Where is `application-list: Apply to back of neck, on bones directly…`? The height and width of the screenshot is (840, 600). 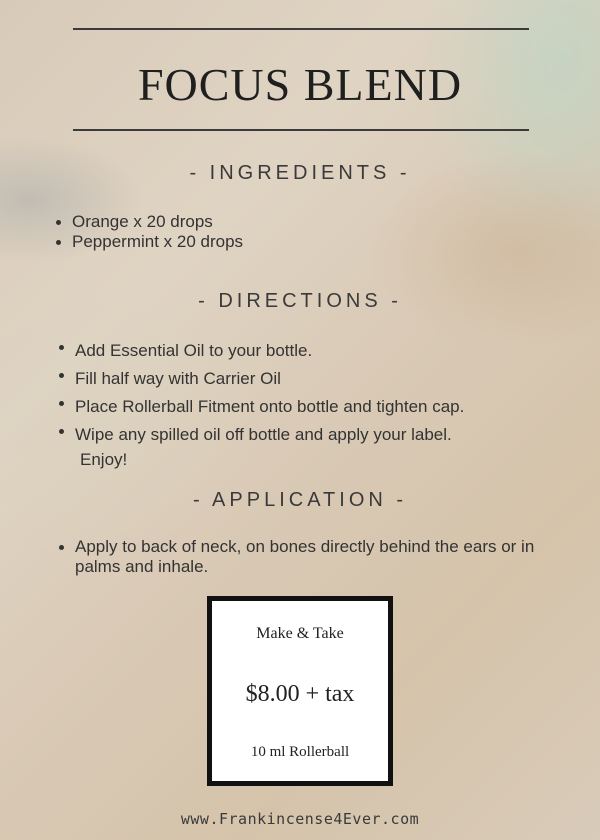
application-list: Apply to back of neck, on bones directly… is located at coordinates (310, 557).